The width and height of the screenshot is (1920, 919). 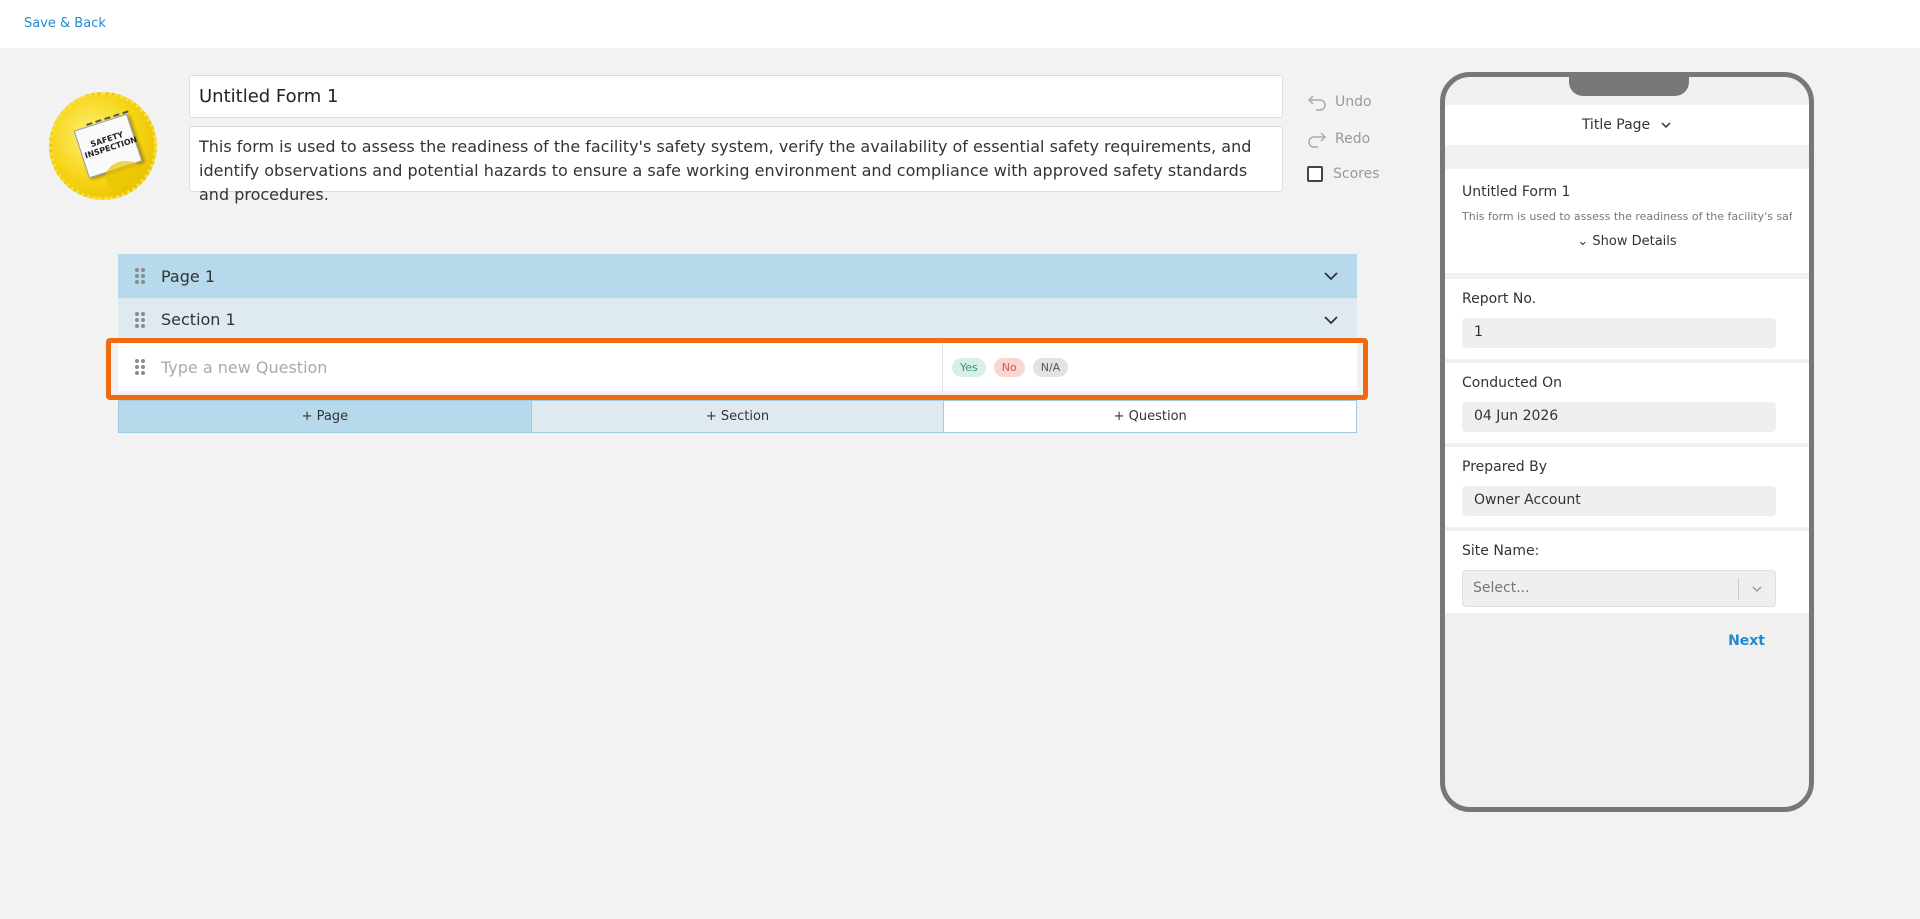 What do you see at coordinates (1629, 86) in the screenshot?
I see `phone-notch` at bounding box center [1629, 86].